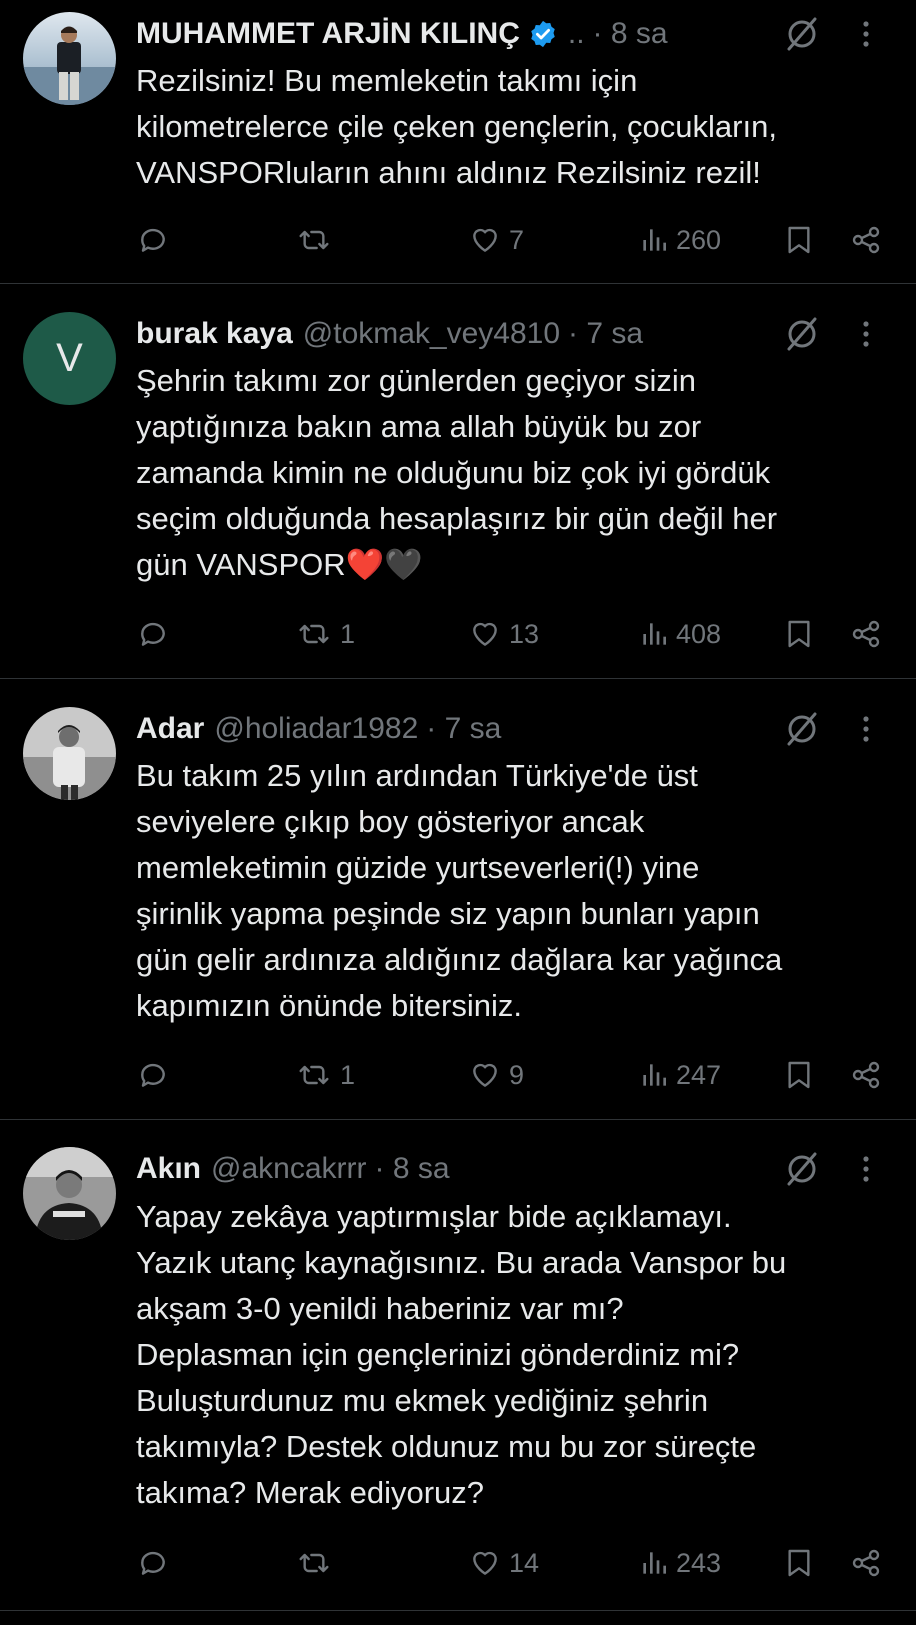 This screenshot has width=916, height=1625. What do you see at coordinates (328, 34) in the screenshot?
I see `author-name: MUHAMMET ARJİN KILINÇ` at bounding box center [328, 34].